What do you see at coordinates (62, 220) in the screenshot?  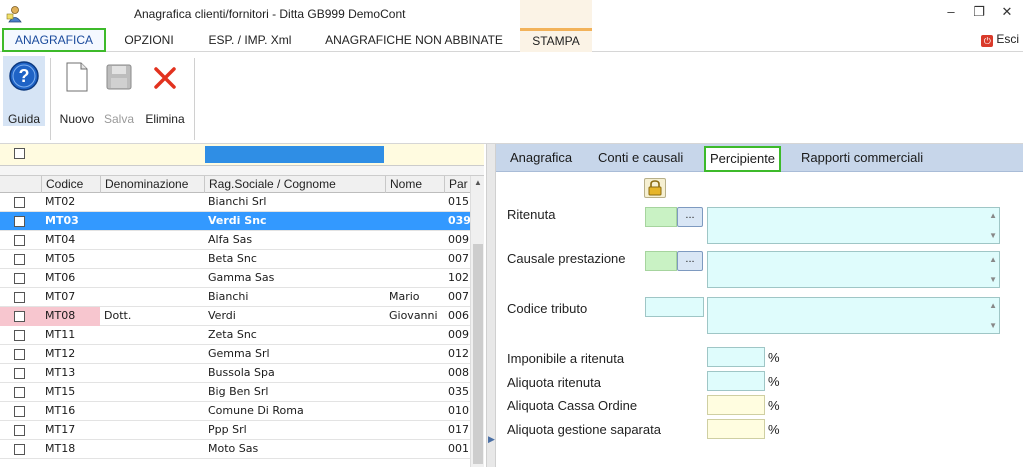 I see `cell-codice: MT03` at bounding box center [62, 220].